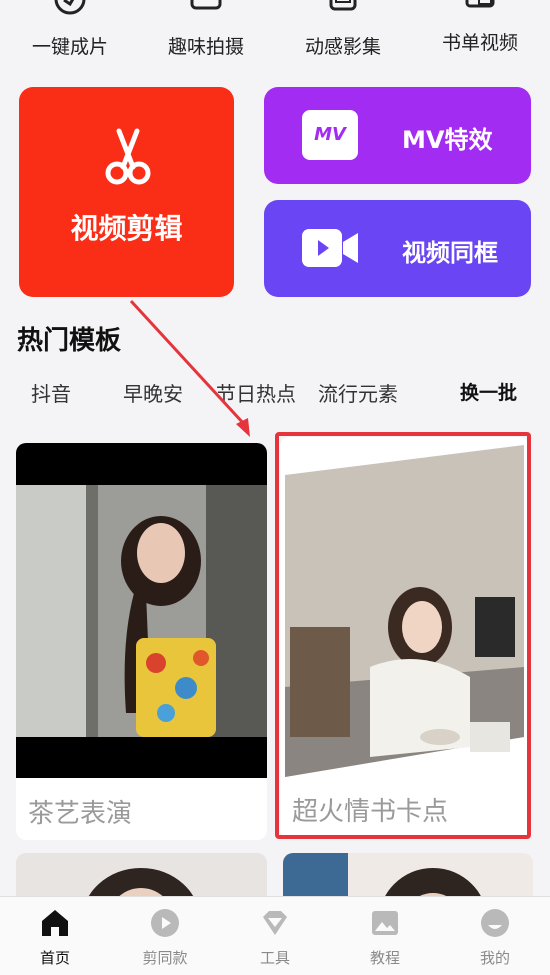 The width and height of the screenshot is (550, 975). Describe the element at coordinates (80, 814) in the screenshot. I see `template-title: 茶艺表演` at that location.